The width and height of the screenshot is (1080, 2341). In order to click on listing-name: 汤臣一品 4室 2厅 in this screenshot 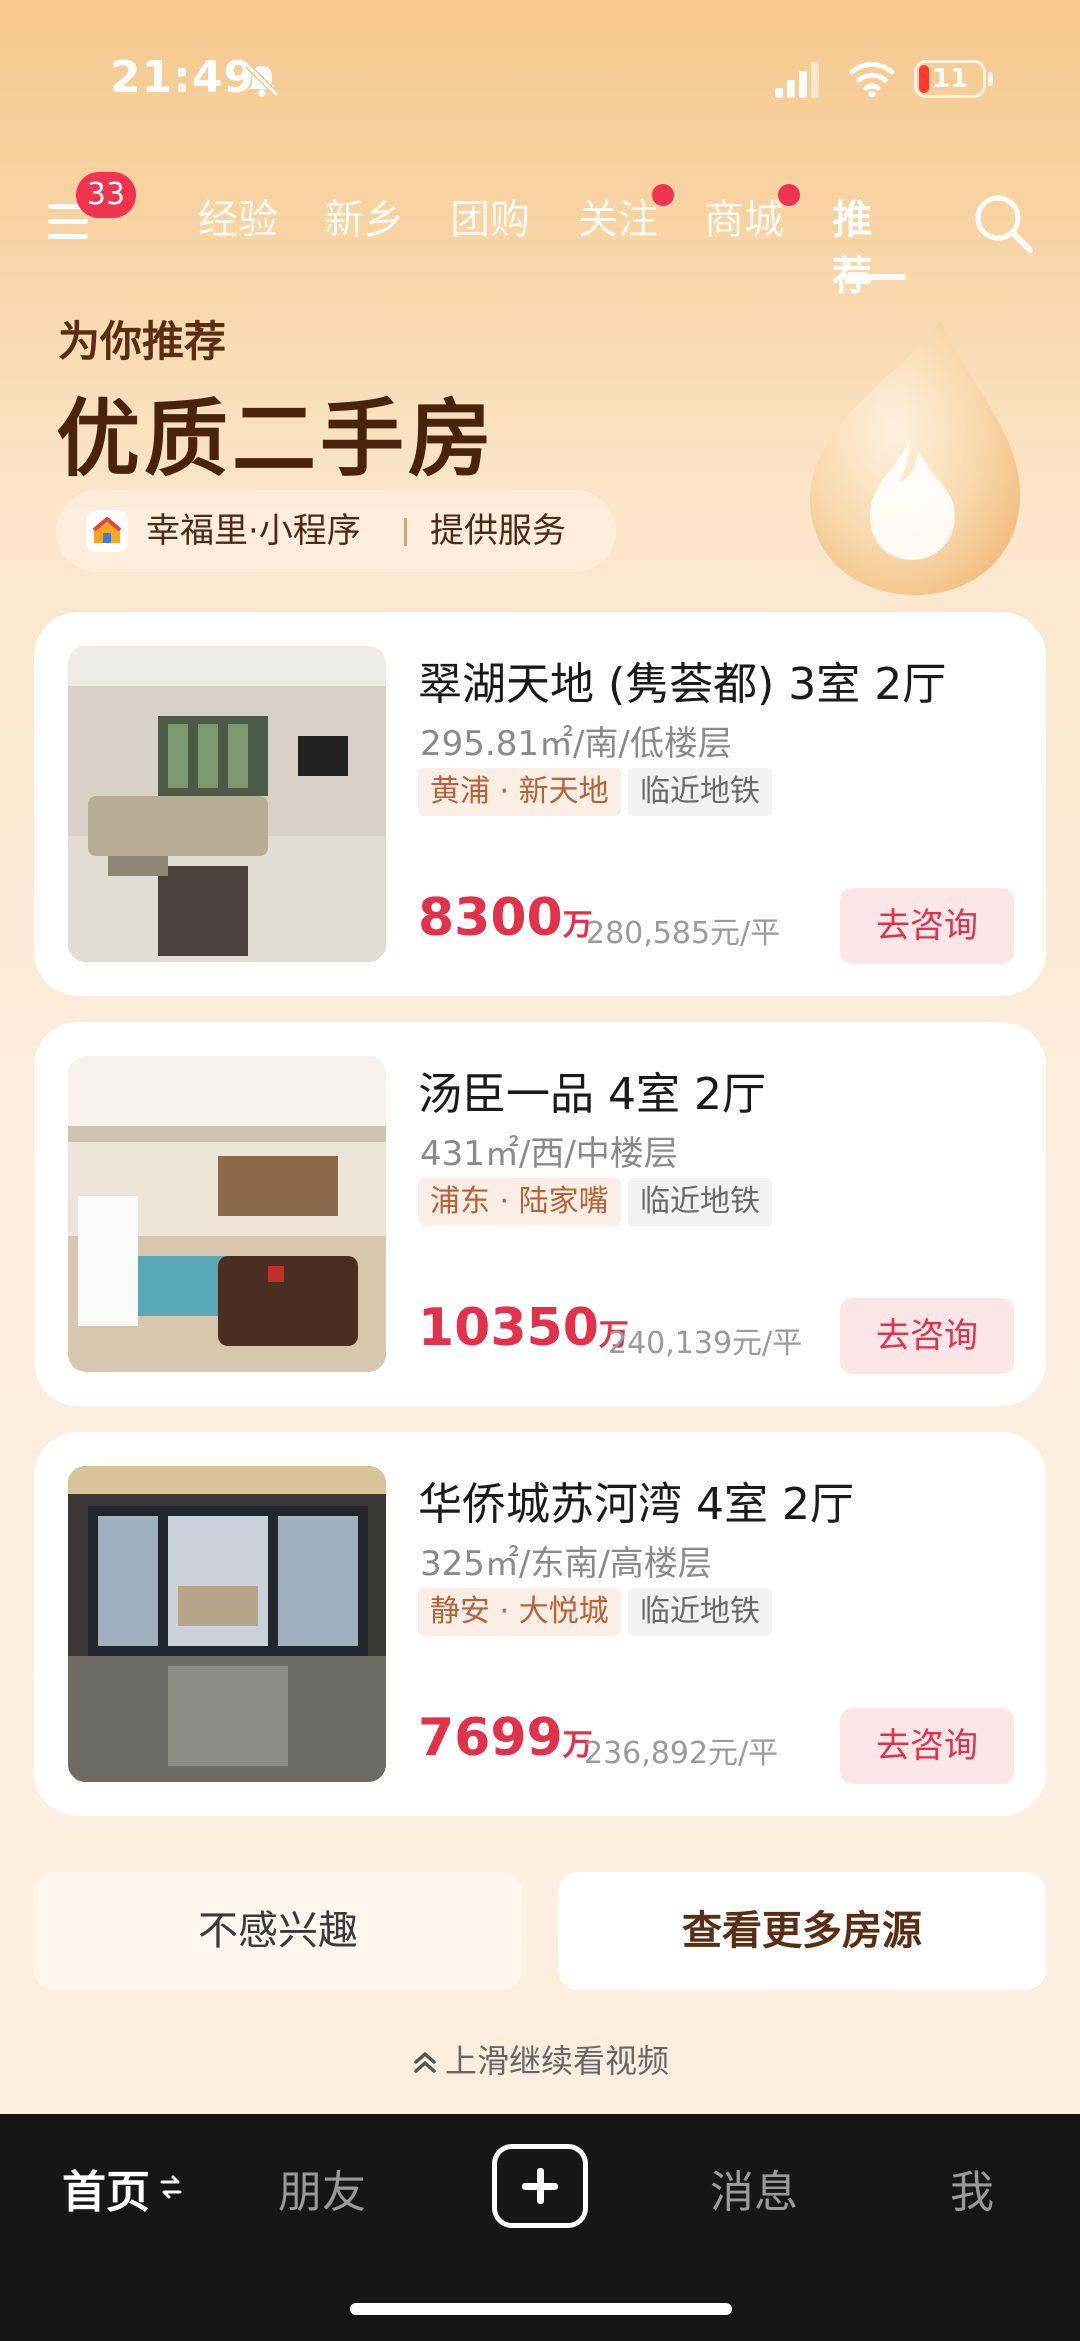, I will do `click(592, 1094)`.